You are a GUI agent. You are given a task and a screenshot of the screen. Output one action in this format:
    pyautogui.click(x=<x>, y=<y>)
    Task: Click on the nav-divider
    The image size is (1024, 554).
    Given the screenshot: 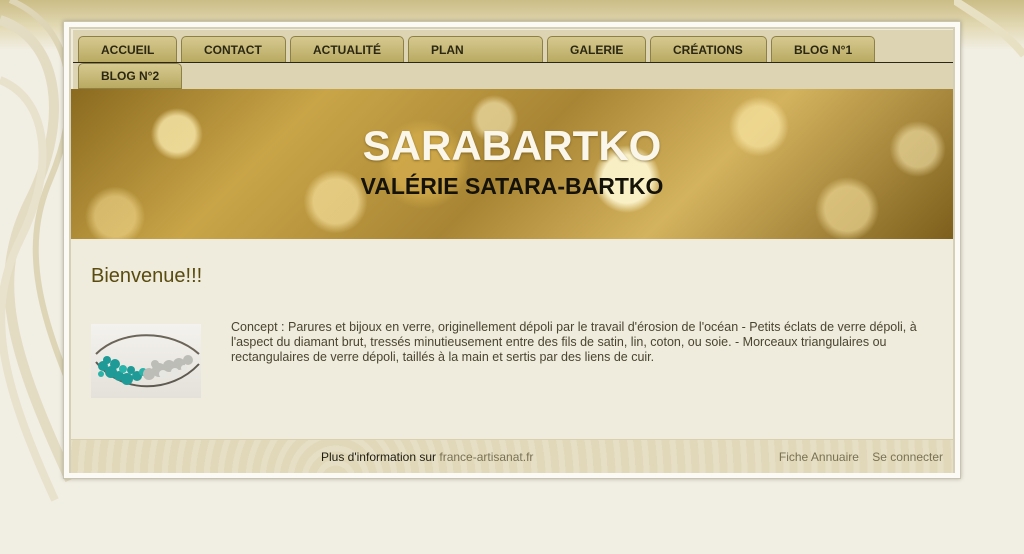 What is the action you would take?
    pyautogui.click(x=513, y=62)
    